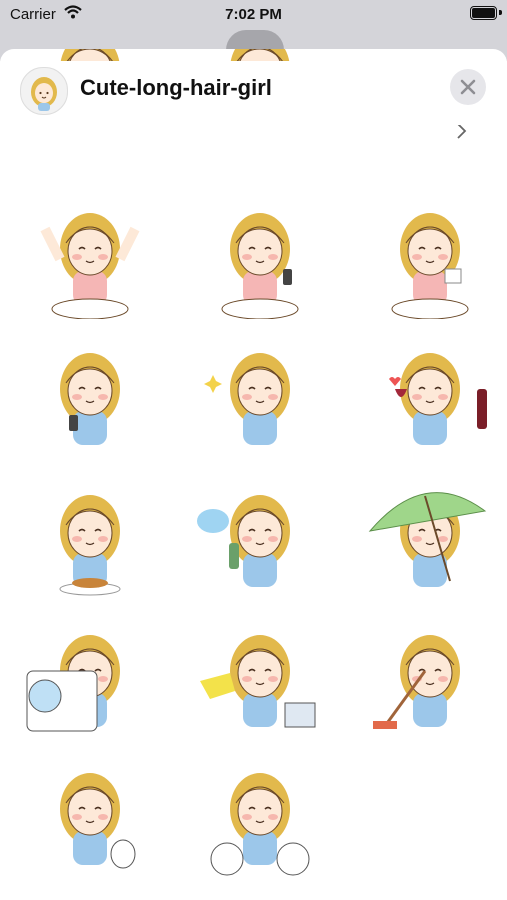 This screenshot has height=900, width=507. What do you see at coordinates (430, 536) in the screenshot?
I see `sticker-umbrella-rain` at bounding box center [430, 536].